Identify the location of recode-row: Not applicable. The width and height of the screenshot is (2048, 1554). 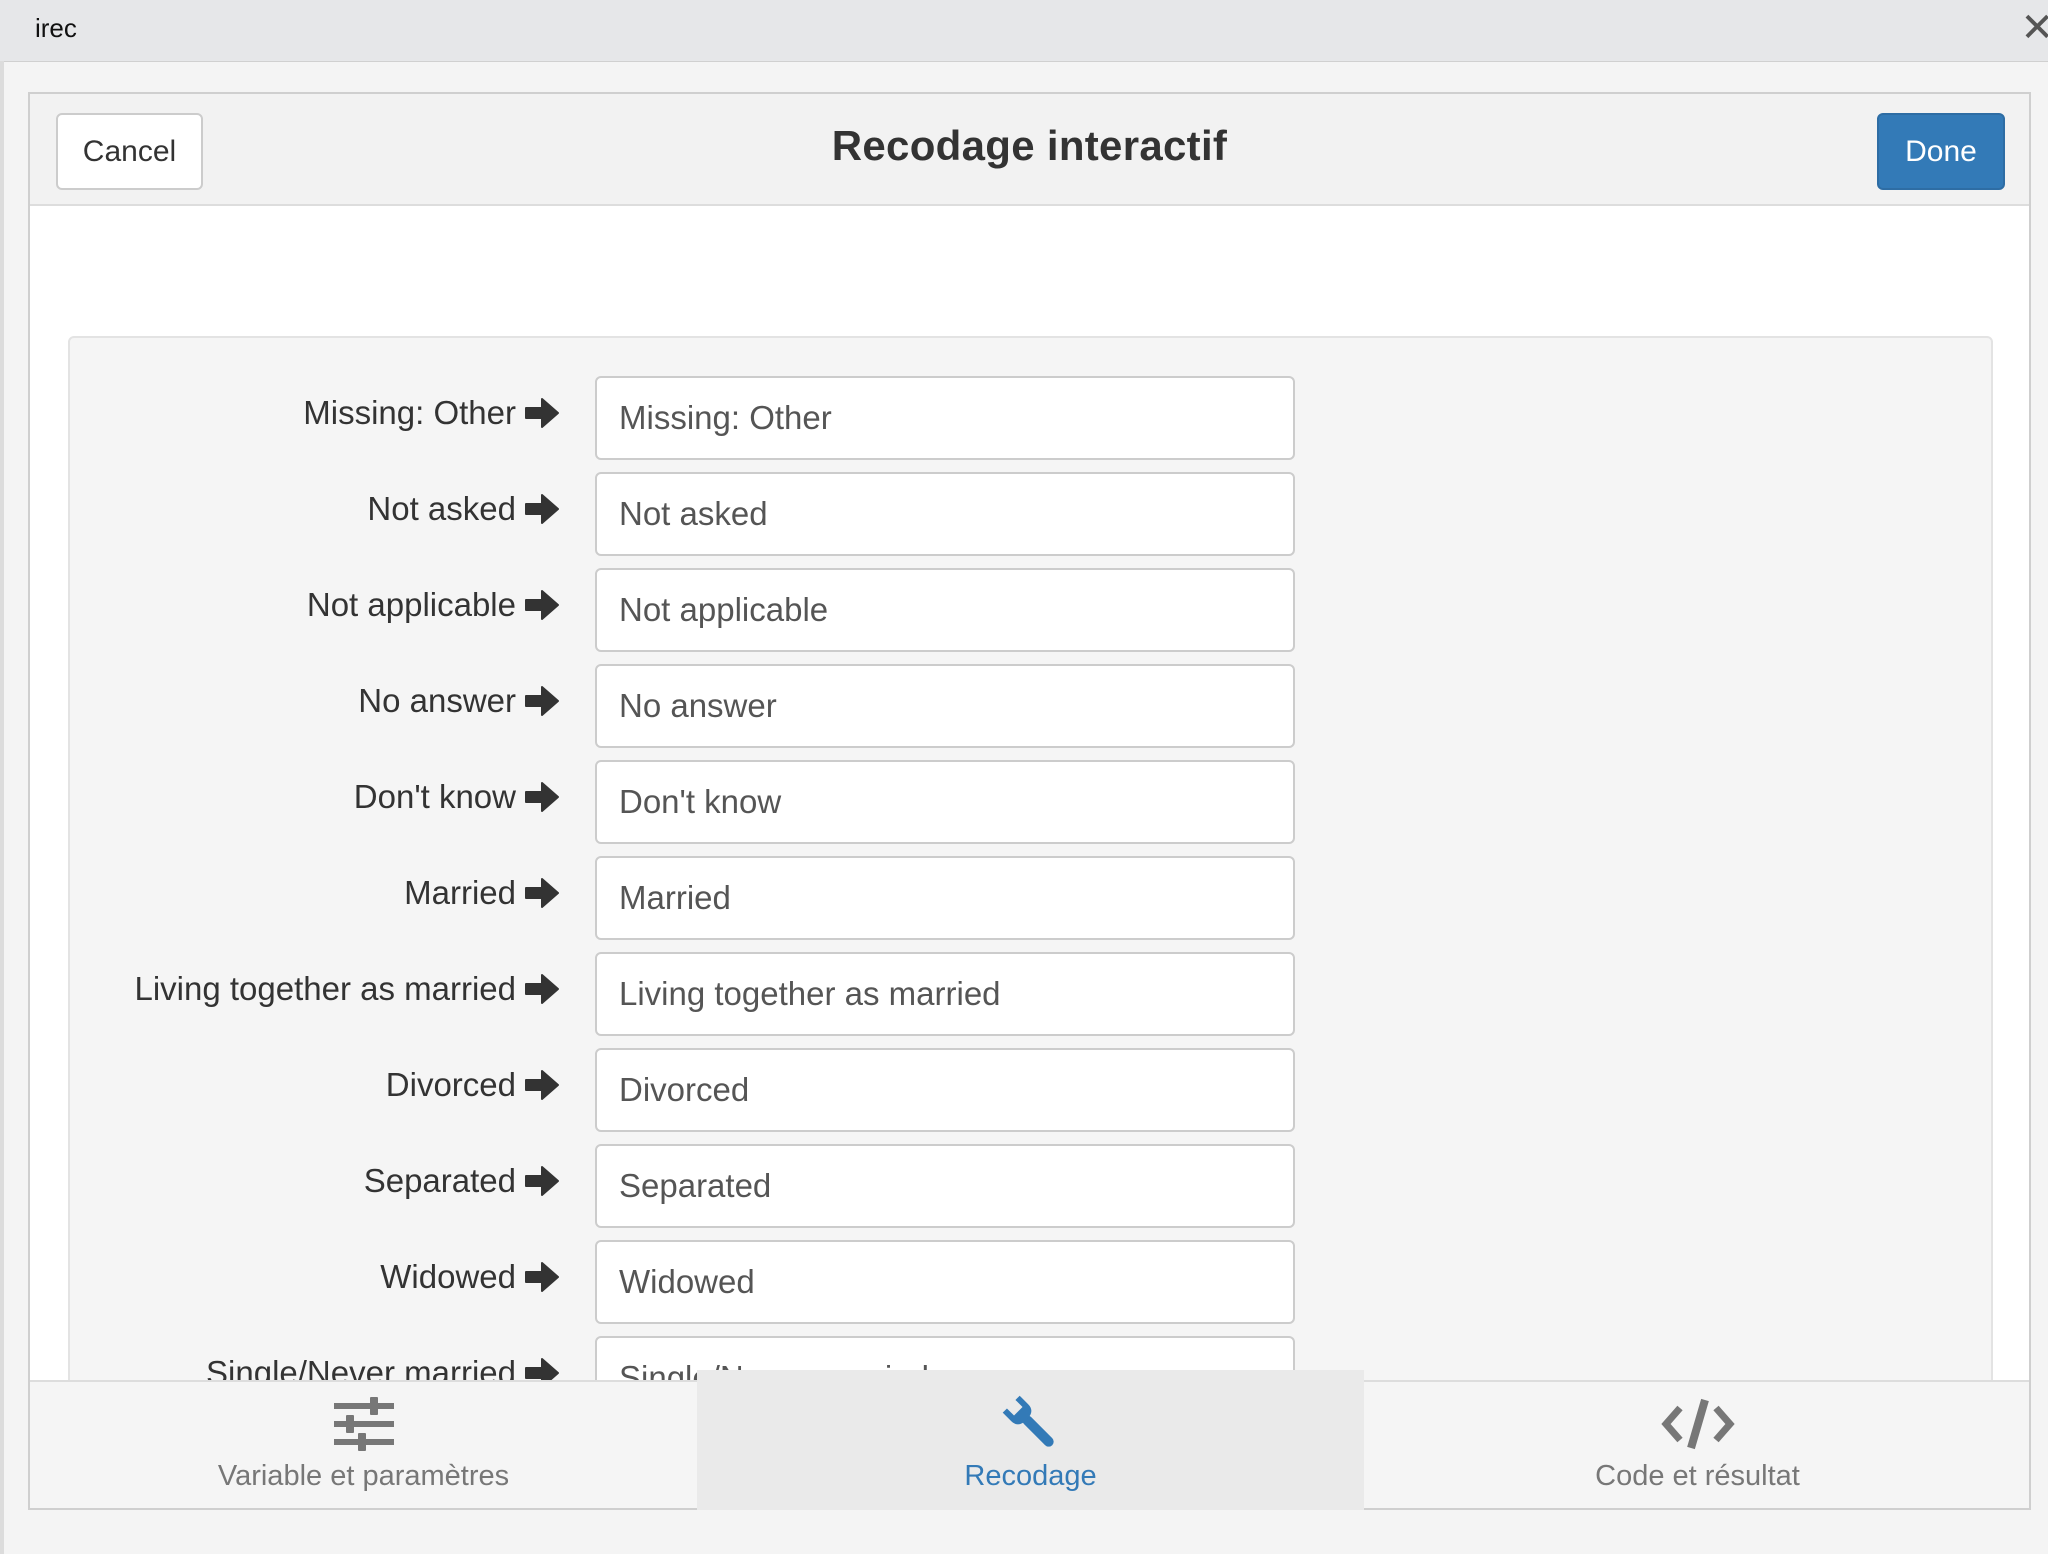
(730, 610).